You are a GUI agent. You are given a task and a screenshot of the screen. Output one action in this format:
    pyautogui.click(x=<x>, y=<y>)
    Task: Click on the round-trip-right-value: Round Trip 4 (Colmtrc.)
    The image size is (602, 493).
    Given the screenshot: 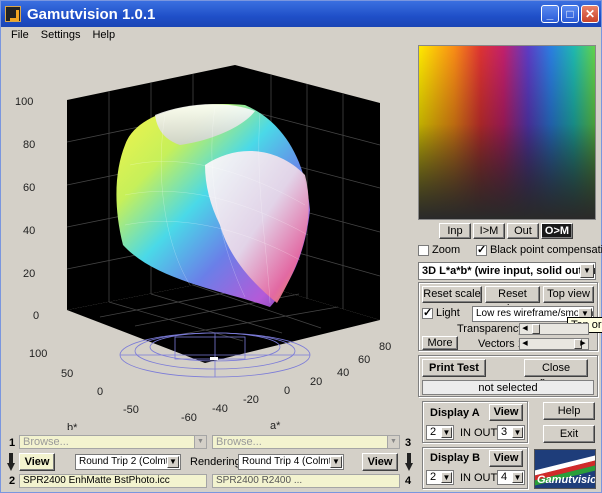 What is the action you would take?
    pyautogui.click(x=293, y=461)
    